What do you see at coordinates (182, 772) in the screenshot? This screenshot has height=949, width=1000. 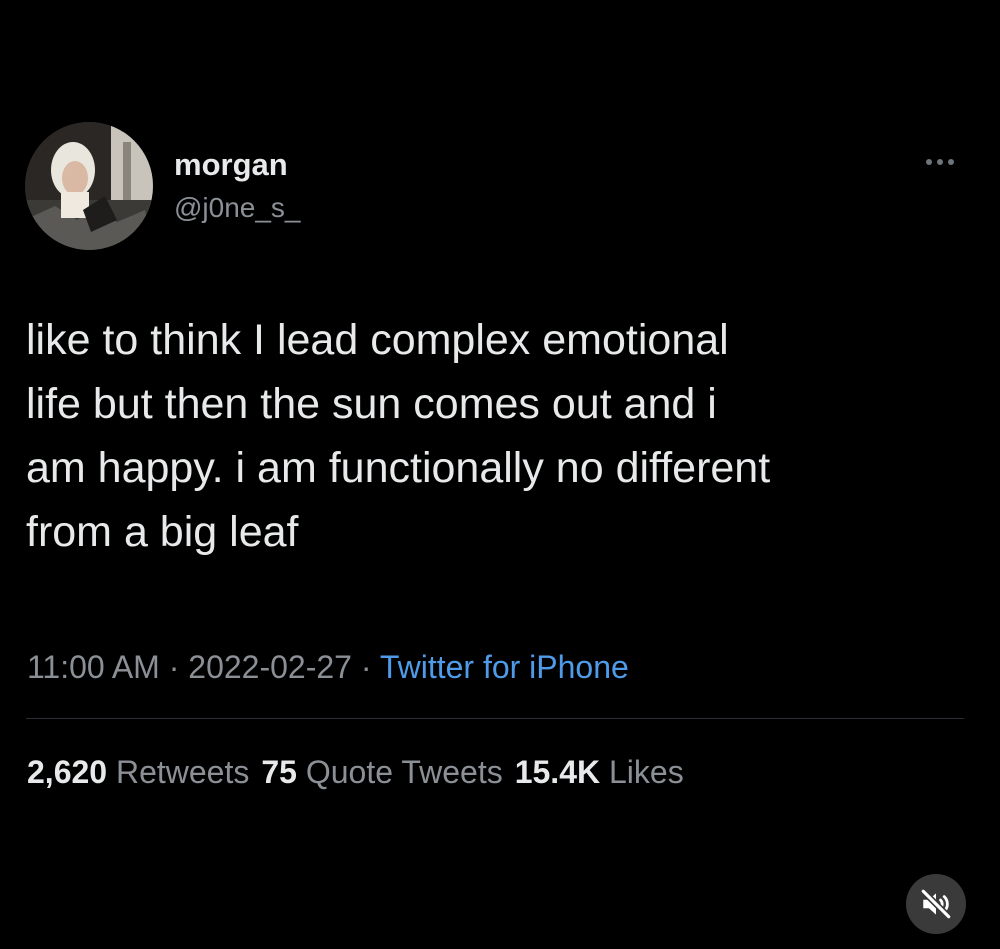 I see `retweets-label: Retweets` at bounding box center [182, 772].